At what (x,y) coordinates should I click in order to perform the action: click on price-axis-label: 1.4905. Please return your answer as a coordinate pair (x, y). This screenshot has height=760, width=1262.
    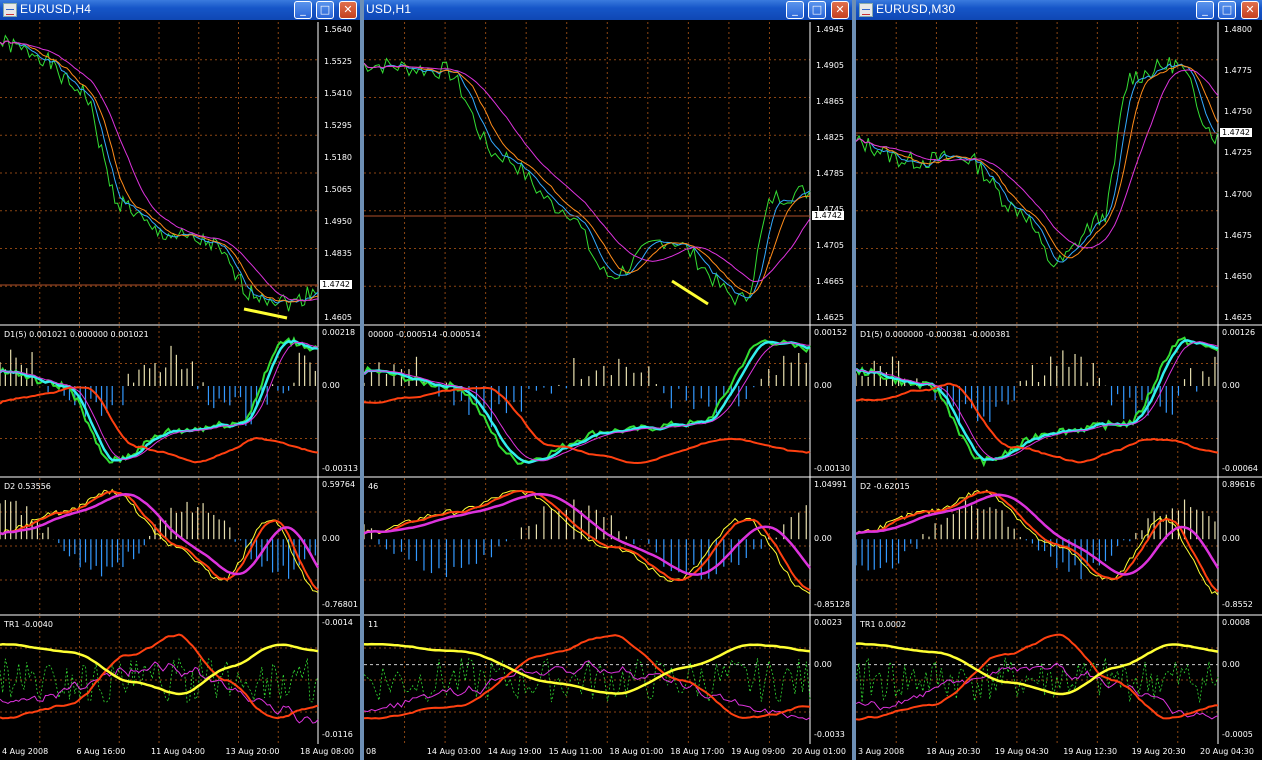
    Looking at the image, I should click on (830, 65).